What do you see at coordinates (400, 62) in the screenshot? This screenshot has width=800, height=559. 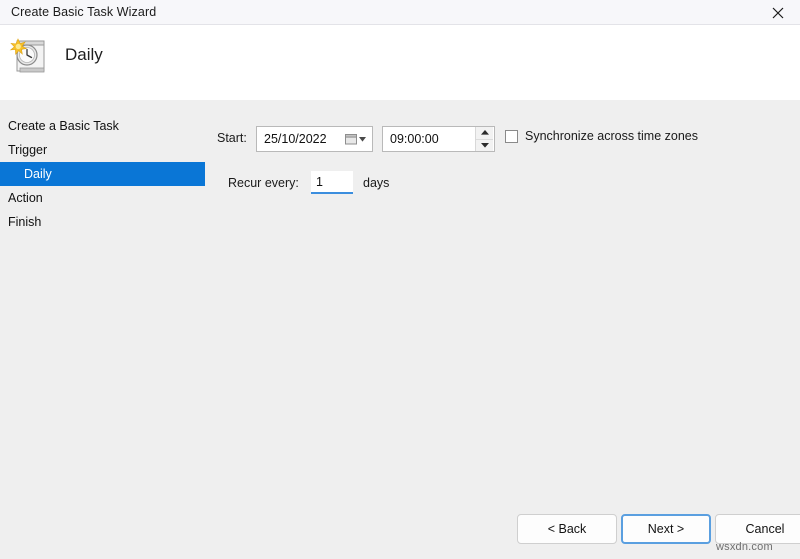 I see `wizard-header: Daily` at bounding box center [400, 62].